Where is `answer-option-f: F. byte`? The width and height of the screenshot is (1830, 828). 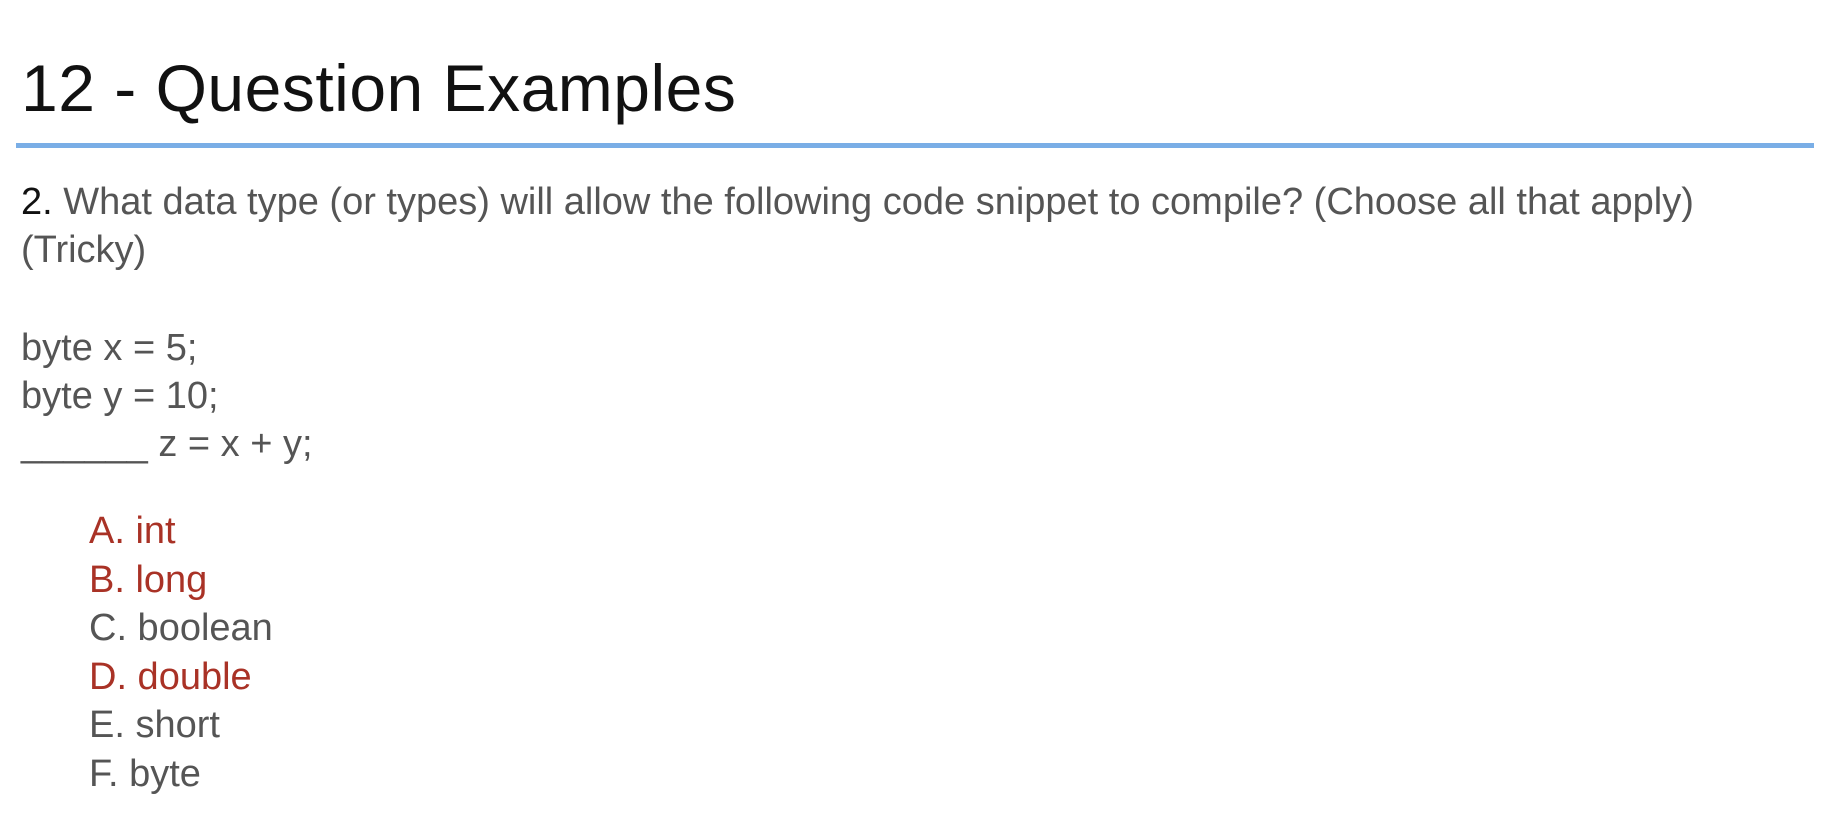 answer-option-f: F. byte is located at coordinates (145, 773).